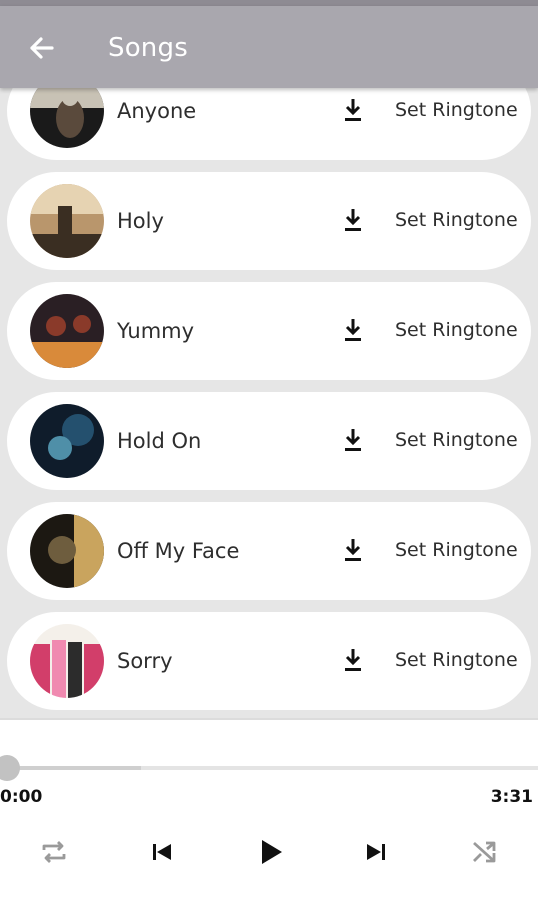 Image resolution: width=538 pixels, height=900 pixels. I want to click on repeat-icon, so click(54, 852).